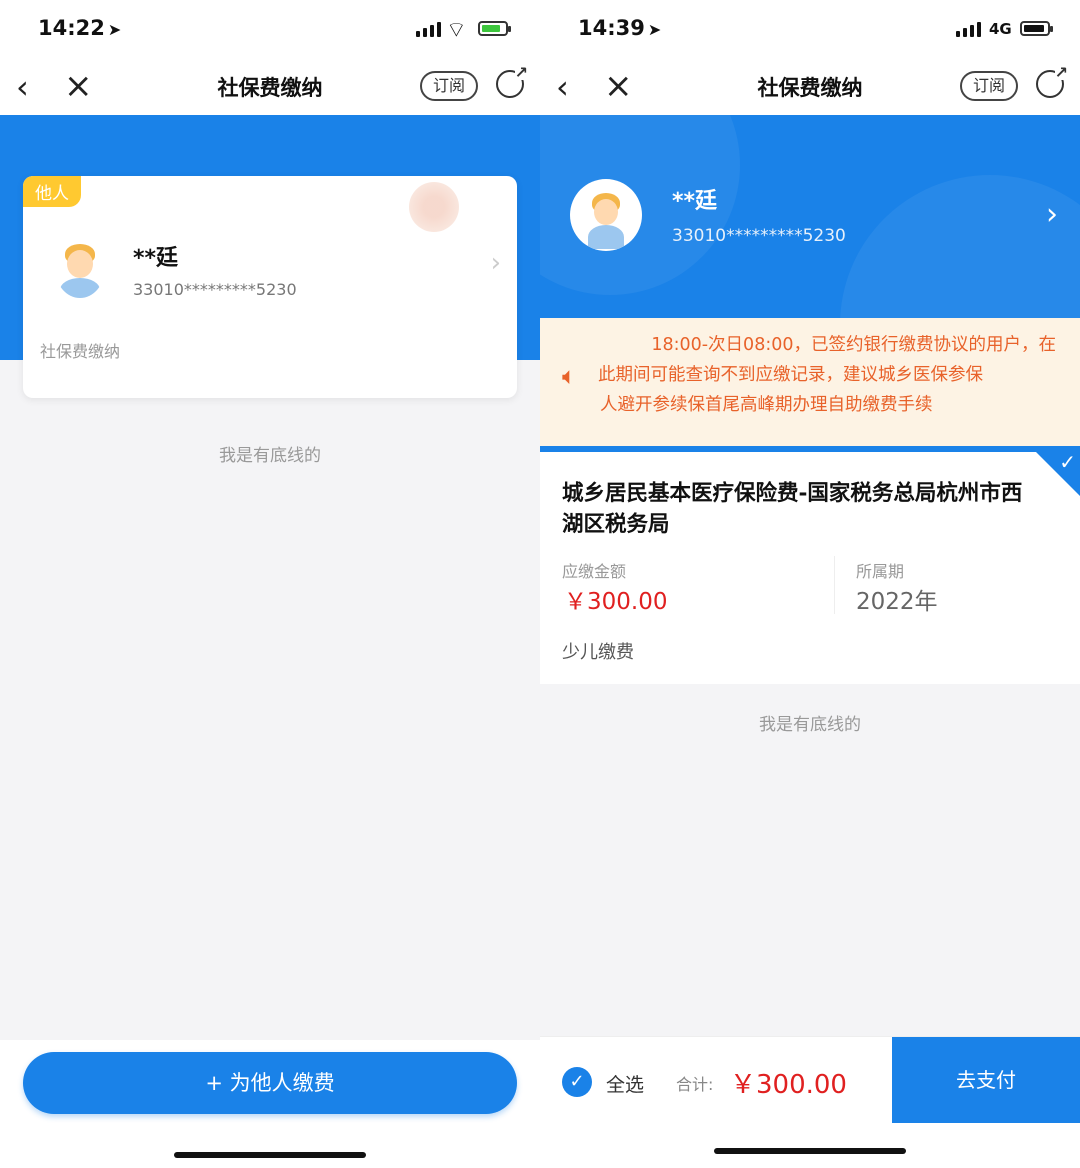 The image size is (1080, 1168). What do you see at coordinates (695, 201) in the screenshot?
I see `user-name: **廷` at bounding box center [695, 201].